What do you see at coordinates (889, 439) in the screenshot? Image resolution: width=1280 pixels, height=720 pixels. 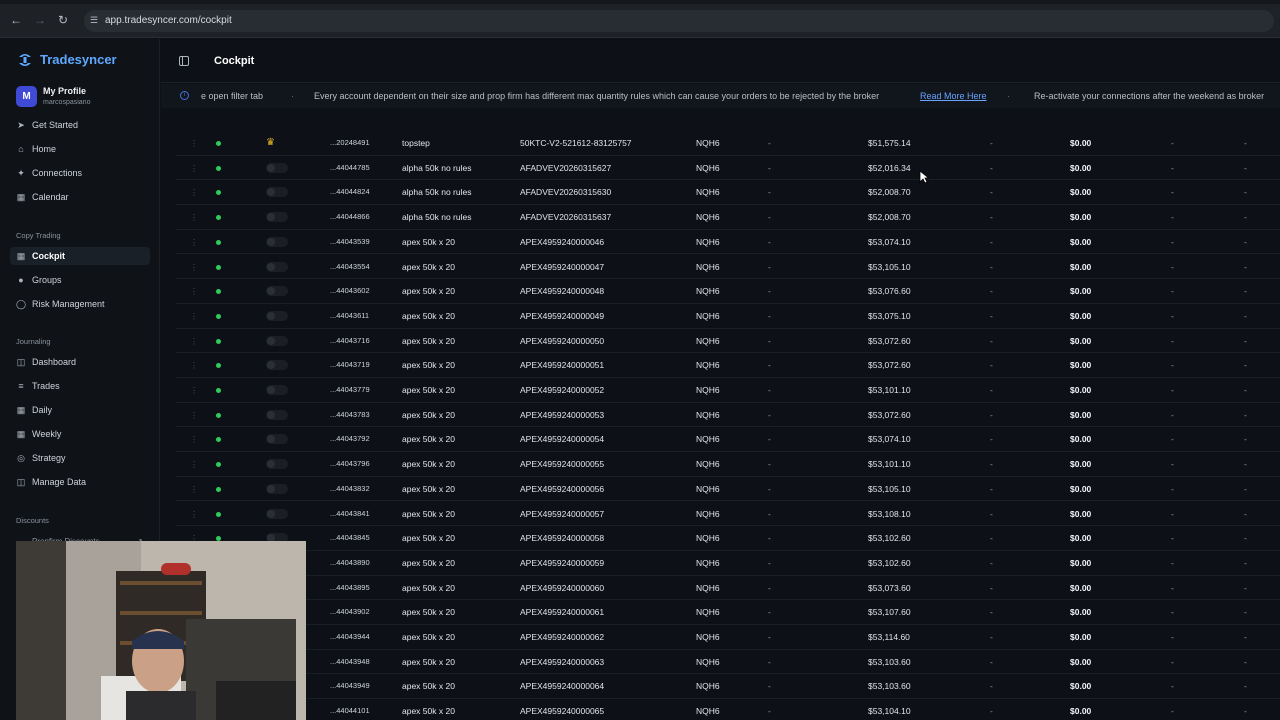 I see `balance: $53,074.10` at bounding box center [889, 439].